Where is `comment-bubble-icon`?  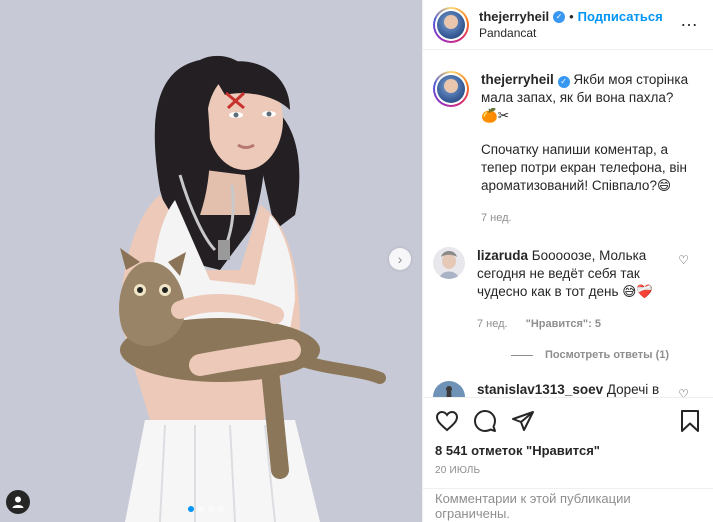
comment-bubble-icon is located at coordinates (485, 421).